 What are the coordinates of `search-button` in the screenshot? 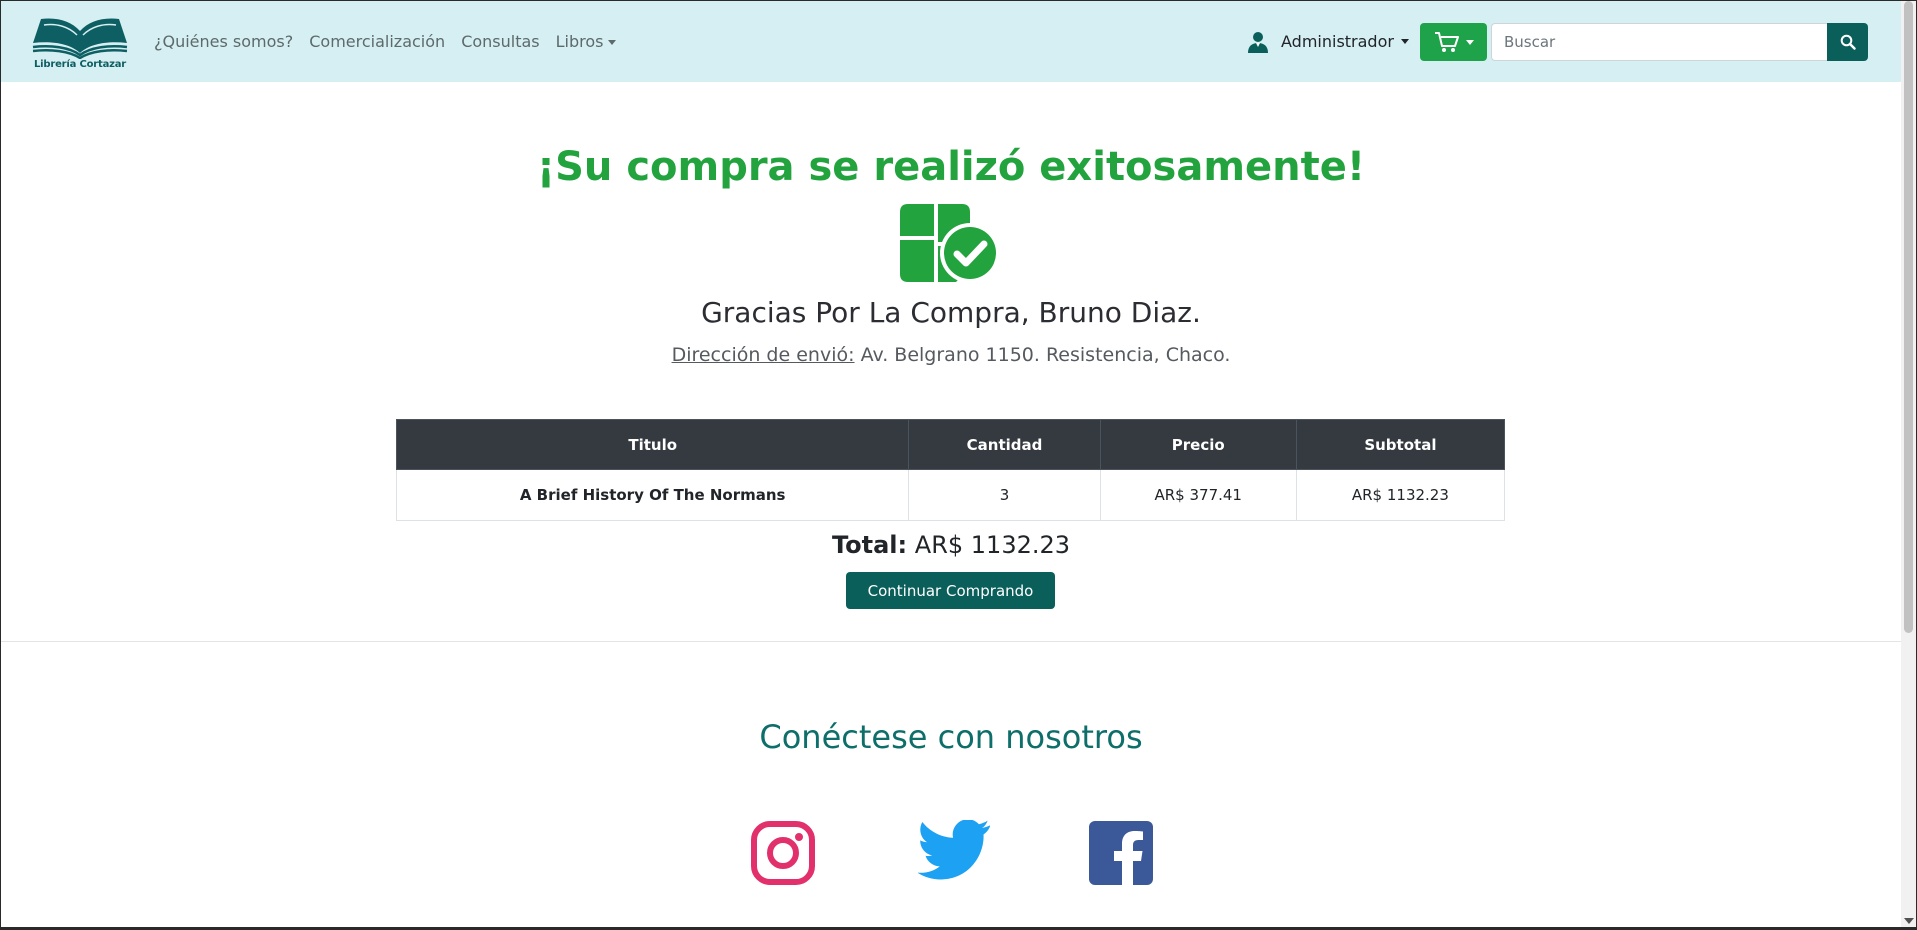 It's located at (1847, 42).